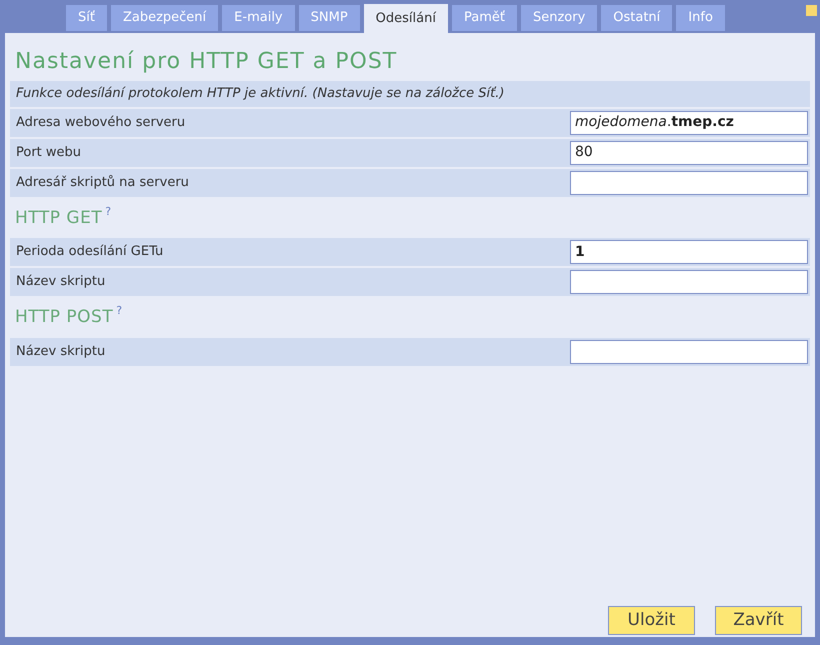 The height and width of the screenshot is (645, 820). Describe the element at coordinates (64, 317) in the screenshot. I see `section-heading: HTTP POST` at that location.